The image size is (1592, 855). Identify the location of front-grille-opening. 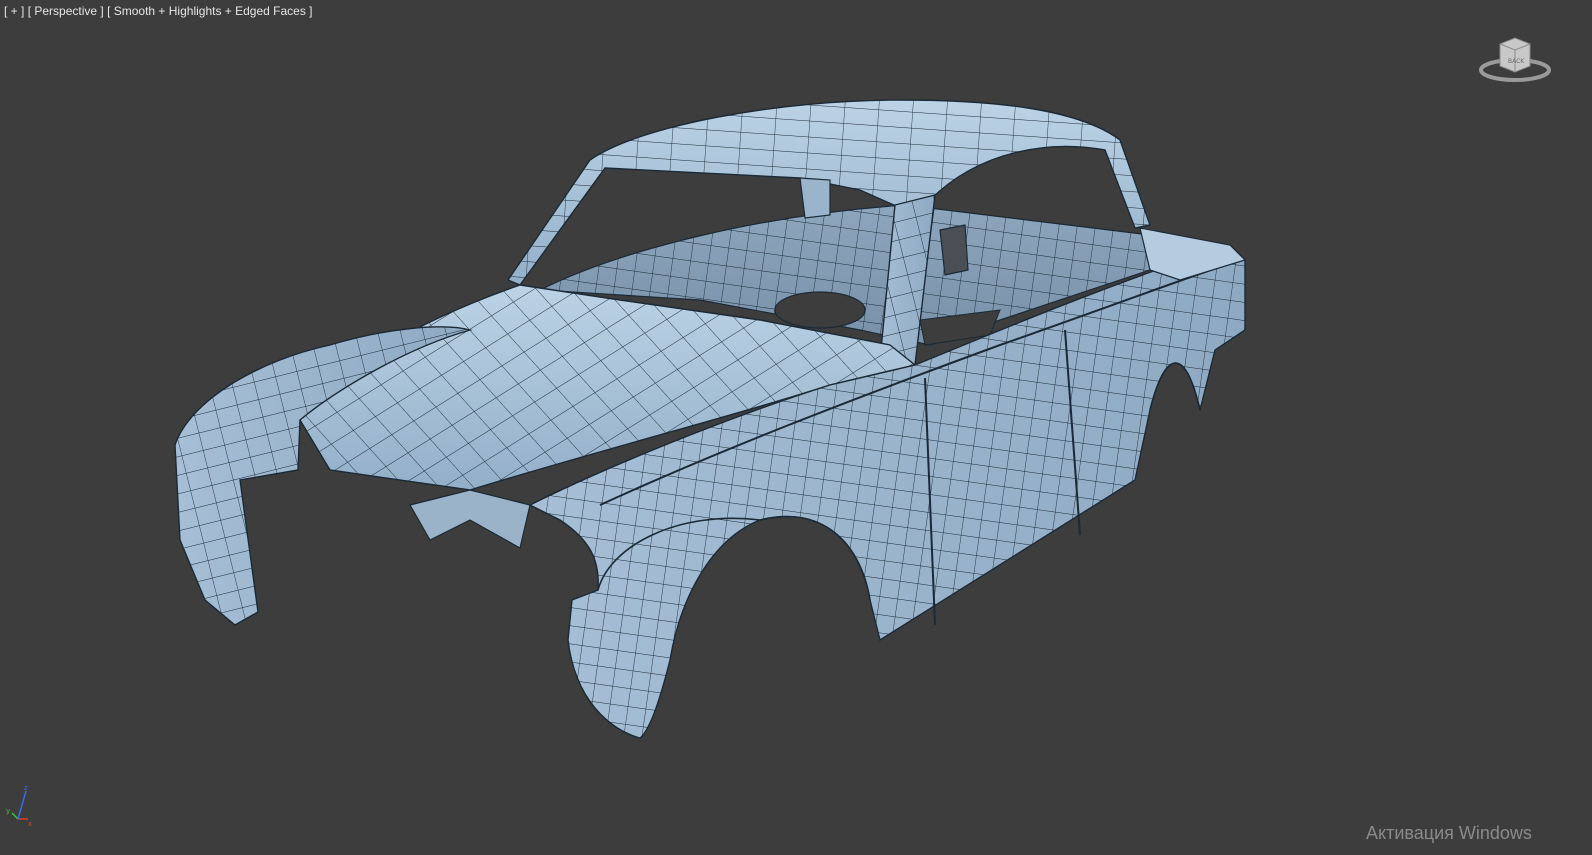
(470, 519).